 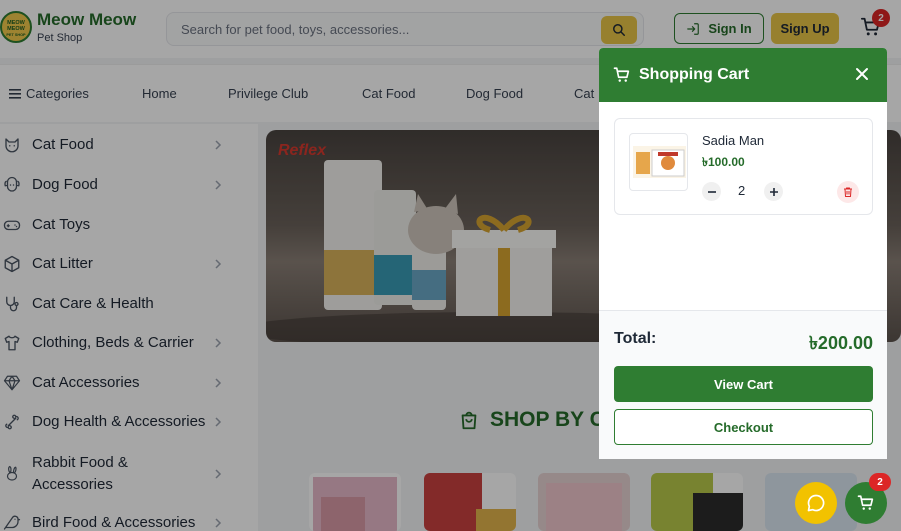 I want to click on cart-item: Sadia Man ৳100.00 2, so click(x=743, y=166).